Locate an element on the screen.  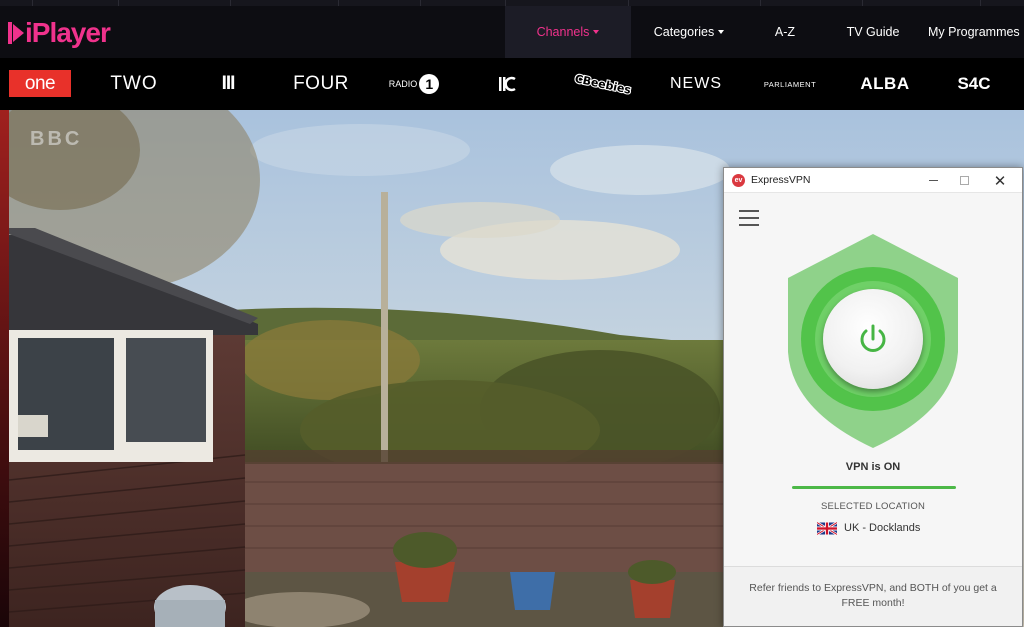
maximize-icon is located at coordinates (964, 180).